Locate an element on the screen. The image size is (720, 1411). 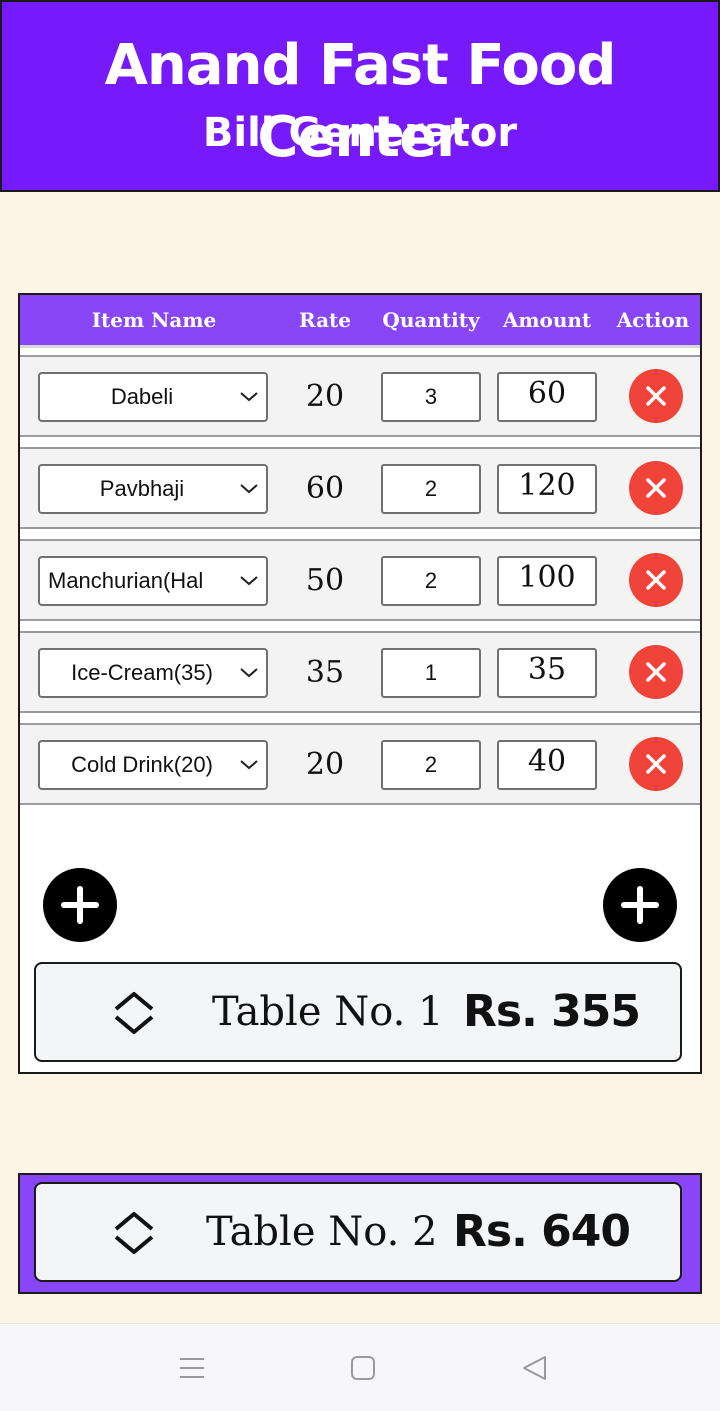
item-select-value: Pavbhaji is located at coordinates (142, 488).